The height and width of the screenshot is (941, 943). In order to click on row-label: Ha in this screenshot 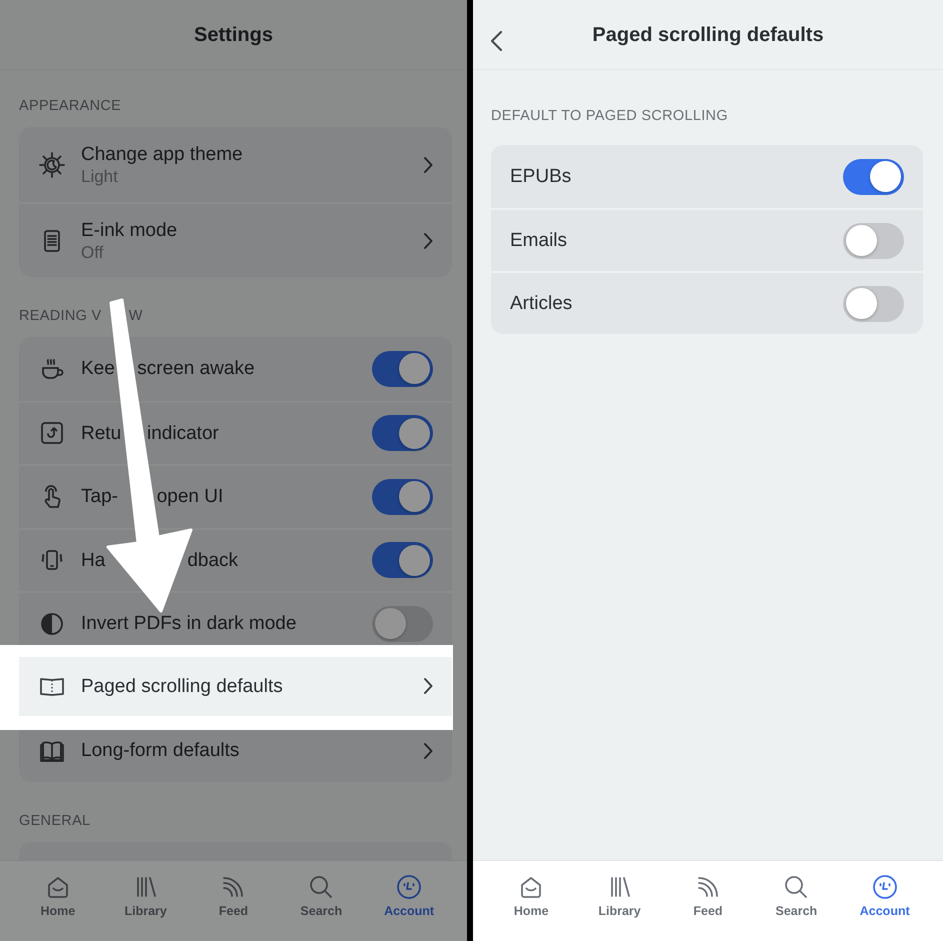, I will do `click(93, 560)`.